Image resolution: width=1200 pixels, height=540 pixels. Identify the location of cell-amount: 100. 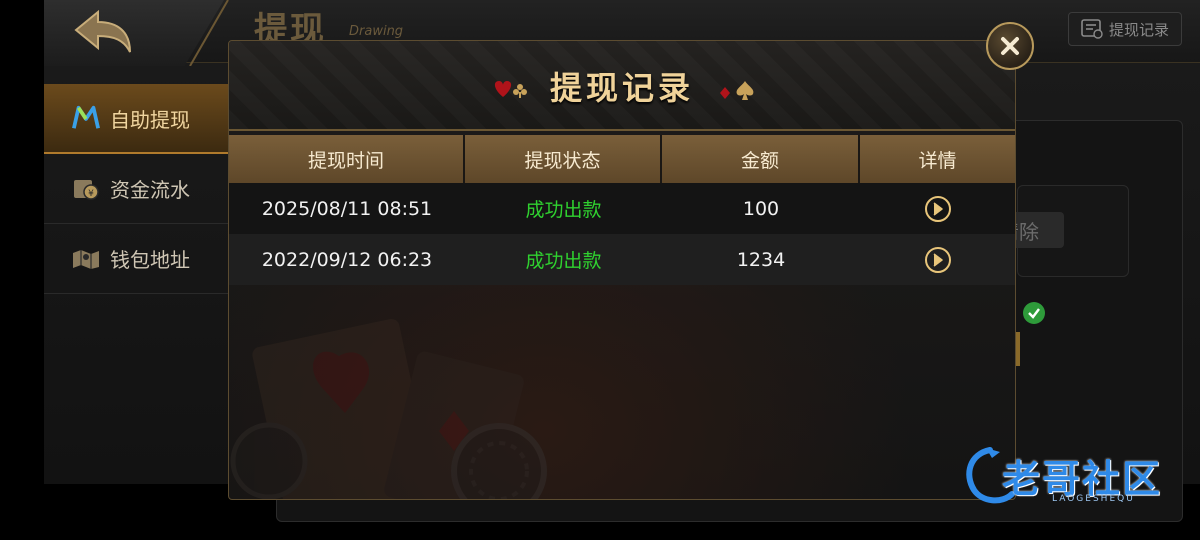
(761, 208).